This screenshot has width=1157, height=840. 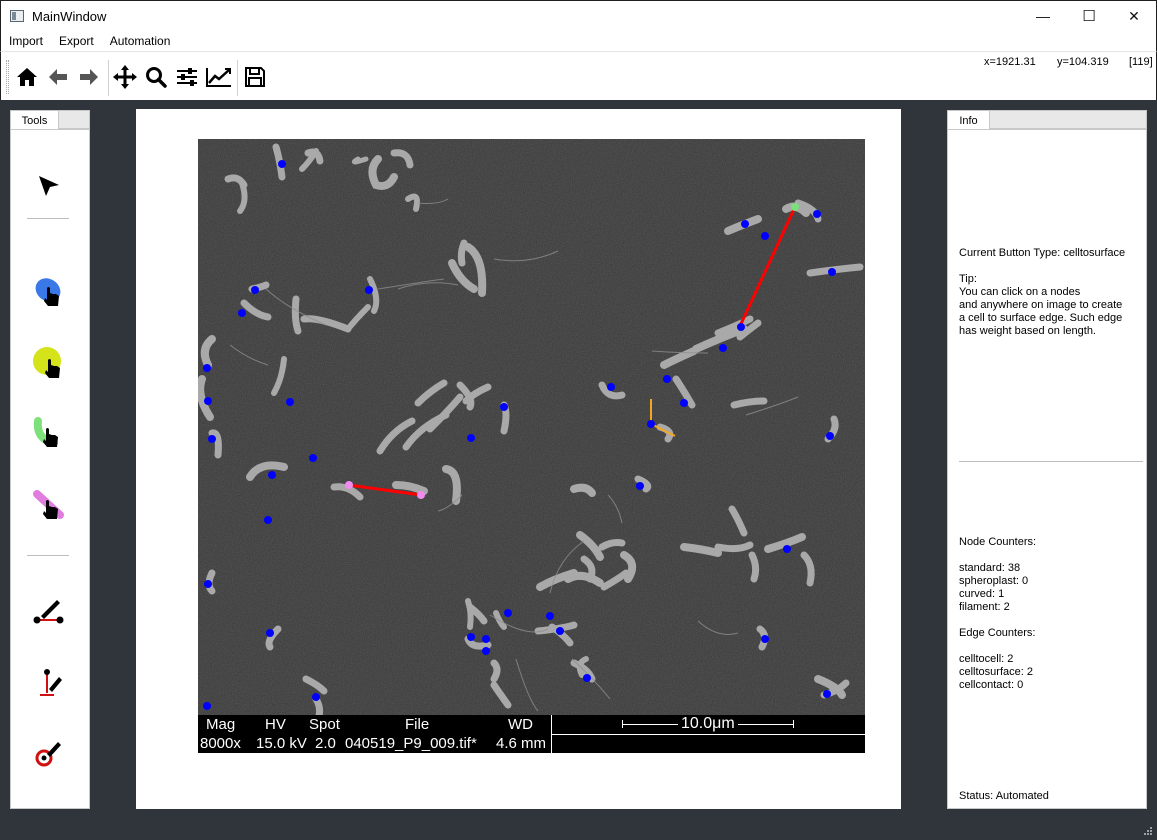 I want to click on curved-node-tool-icon, so click(x=49, y=434).